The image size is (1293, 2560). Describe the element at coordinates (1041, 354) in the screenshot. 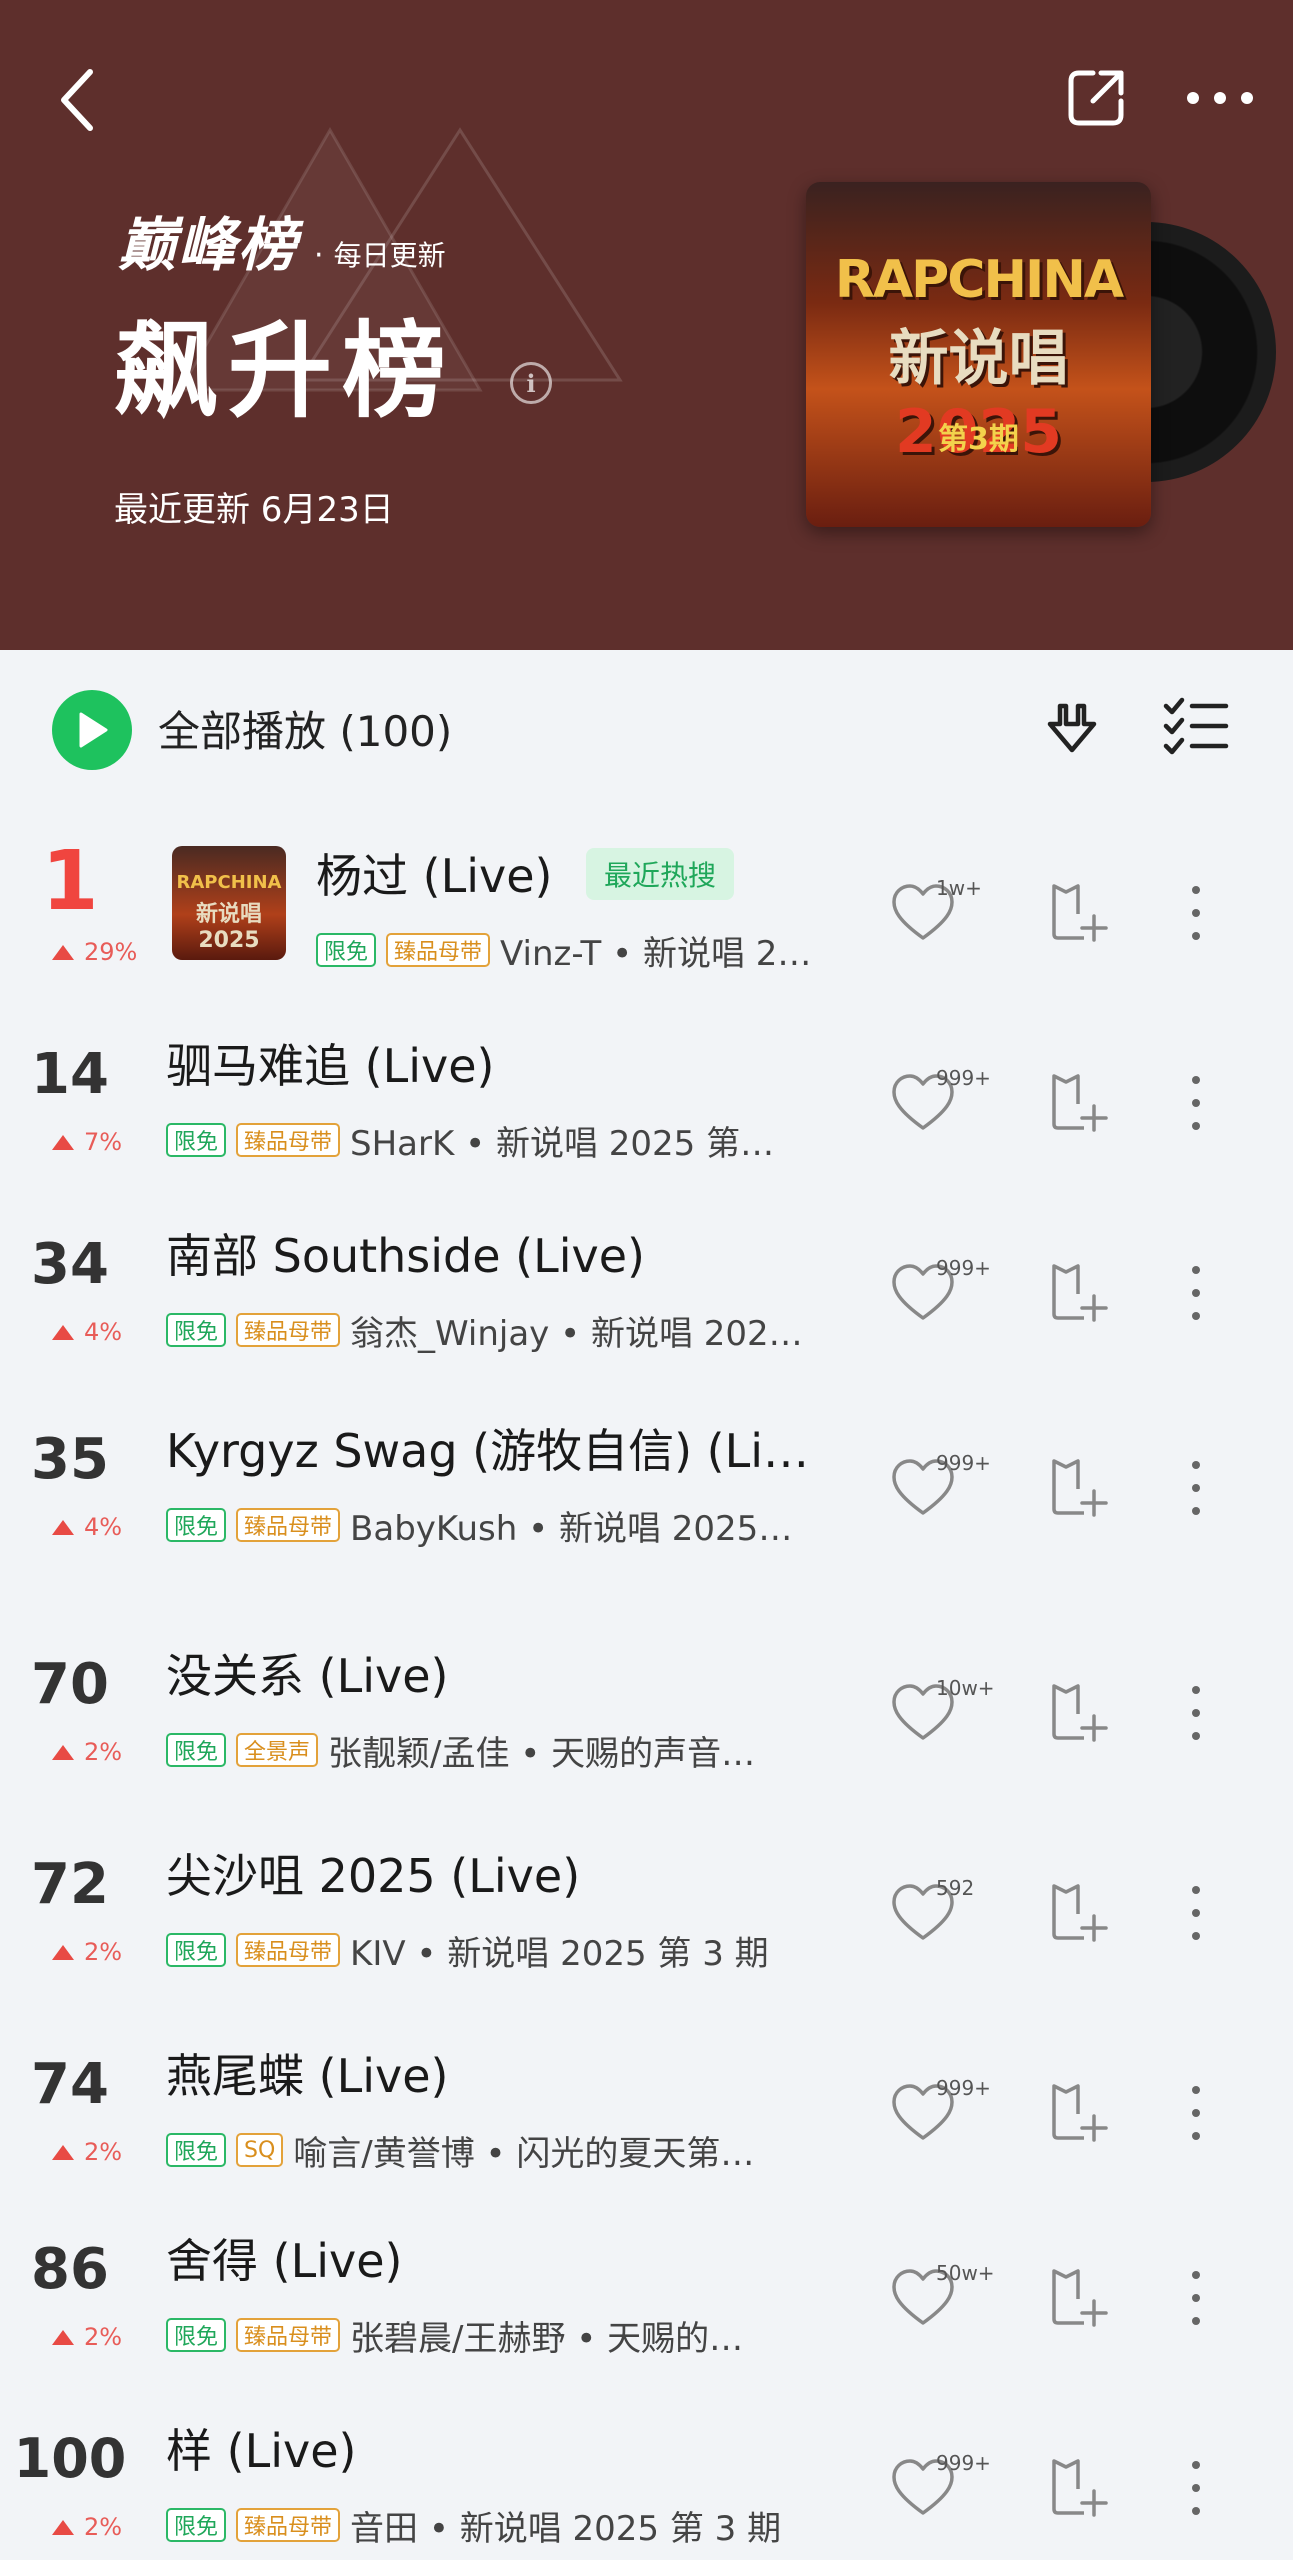

I see `chart-cover: RAPCHINA 新说唱2025 第3期` at that location.